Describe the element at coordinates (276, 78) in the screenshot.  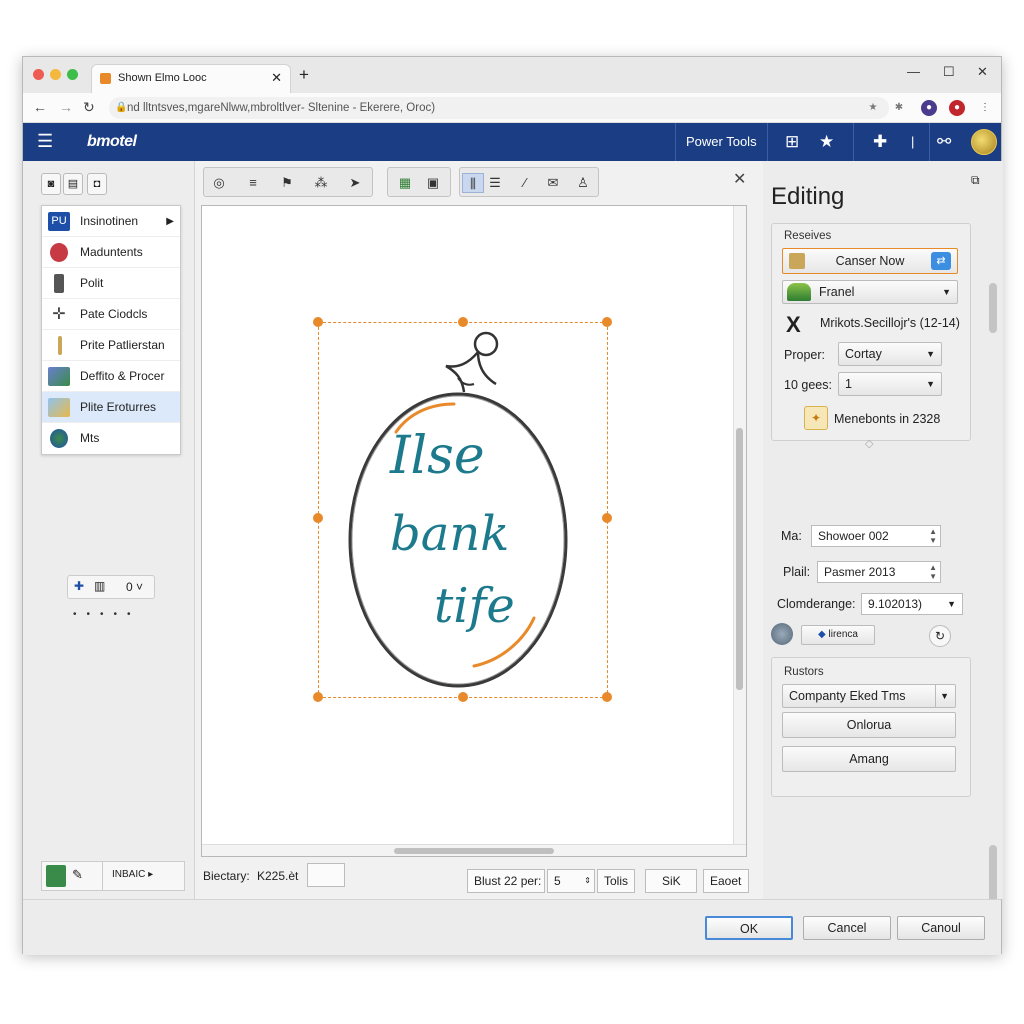
I see `tab-close-icon: ✕` at that location.